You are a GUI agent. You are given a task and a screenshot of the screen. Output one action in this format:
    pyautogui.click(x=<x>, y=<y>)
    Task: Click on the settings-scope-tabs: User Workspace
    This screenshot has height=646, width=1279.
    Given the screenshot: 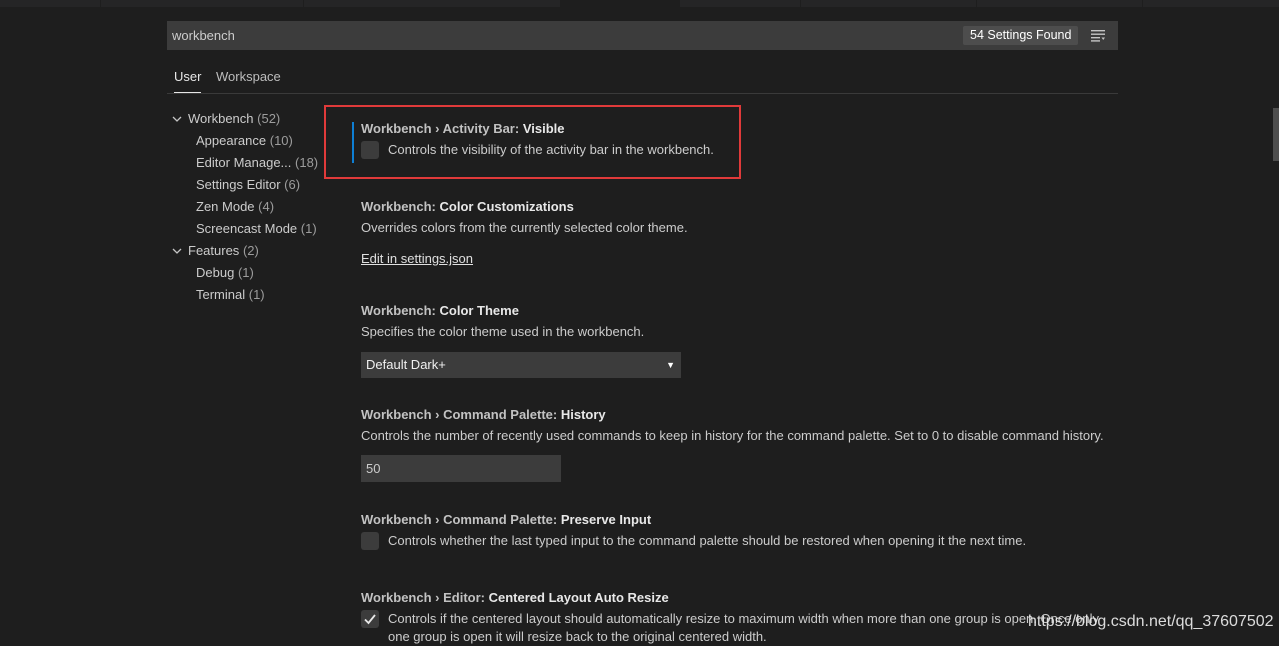 What is the action you would take?
    pyautogui.click(x=642, y=78)
    